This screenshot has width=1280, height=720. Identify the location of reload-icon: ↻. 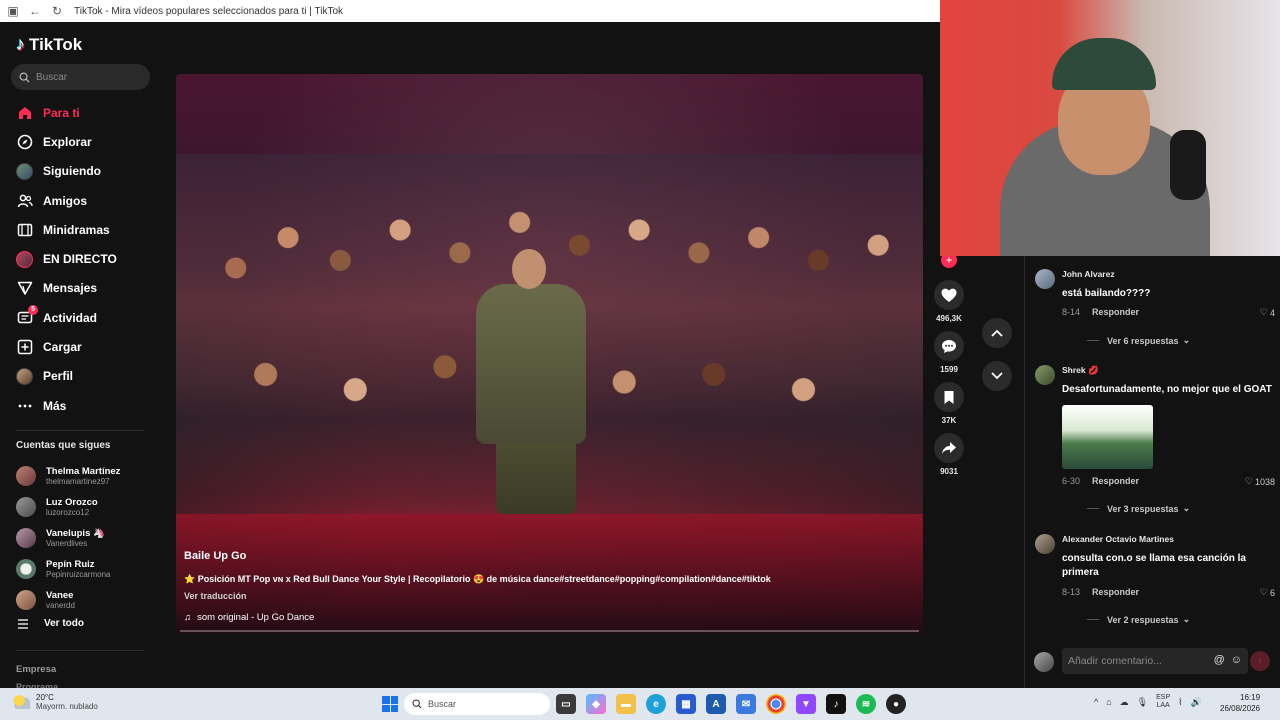
(57, 11).